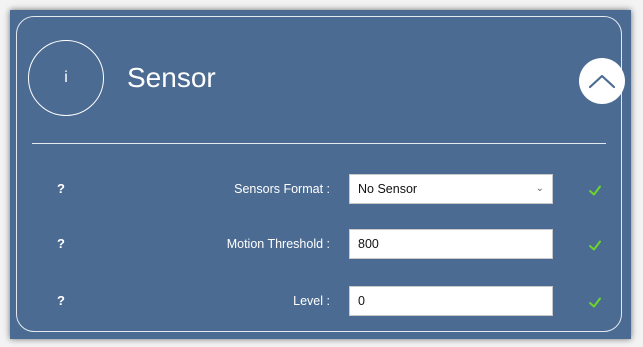  I want to click on field-label: Sensors Format :, so click(282, 189).